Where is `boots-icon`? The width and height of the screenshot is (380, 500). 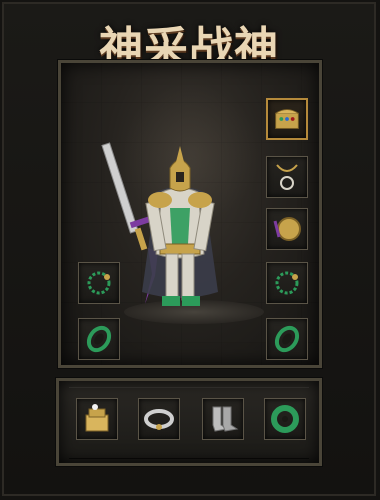
boots-icon is located at coordinates (225, 419).